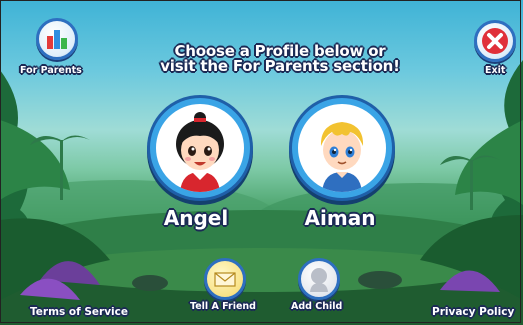 Image resolution: width=523 pixels, height=325 pixels. I want to click on profile-avatar-aiman, so click(342, 148).